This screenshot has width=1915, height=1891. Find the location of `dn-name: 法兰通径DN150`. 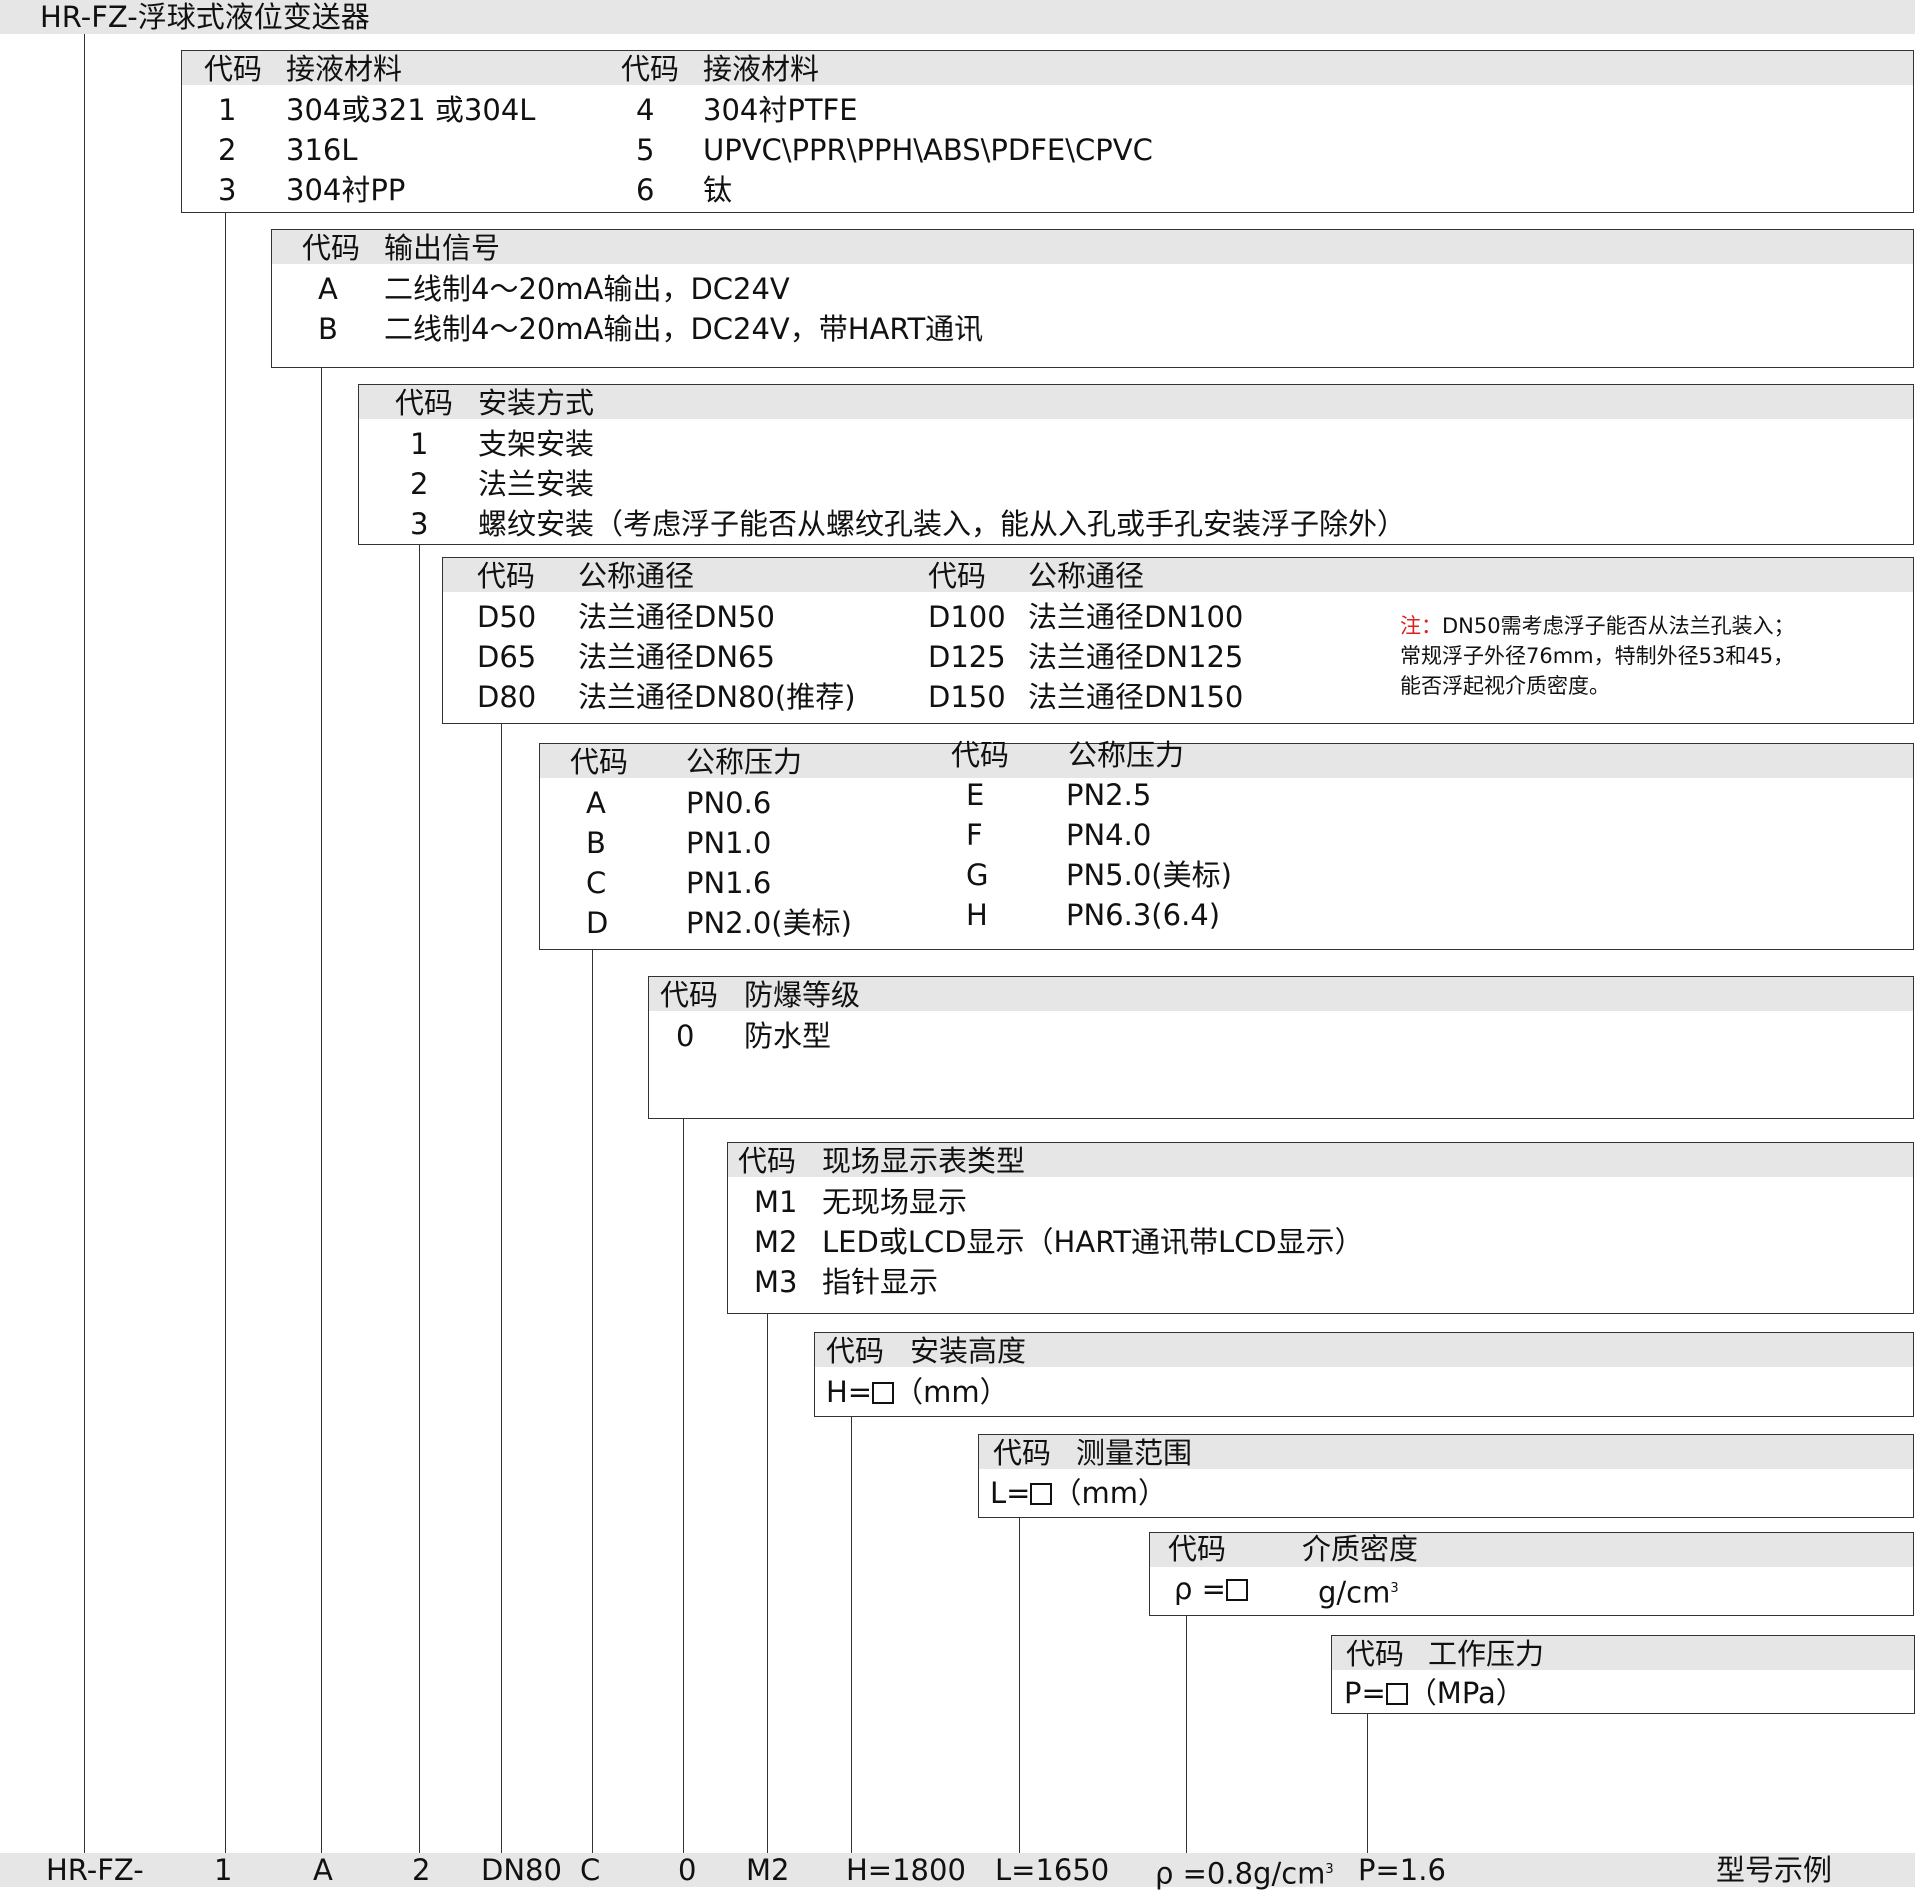

dn-name: 法兰通径DN150 is located at coordinates (1136, 697).